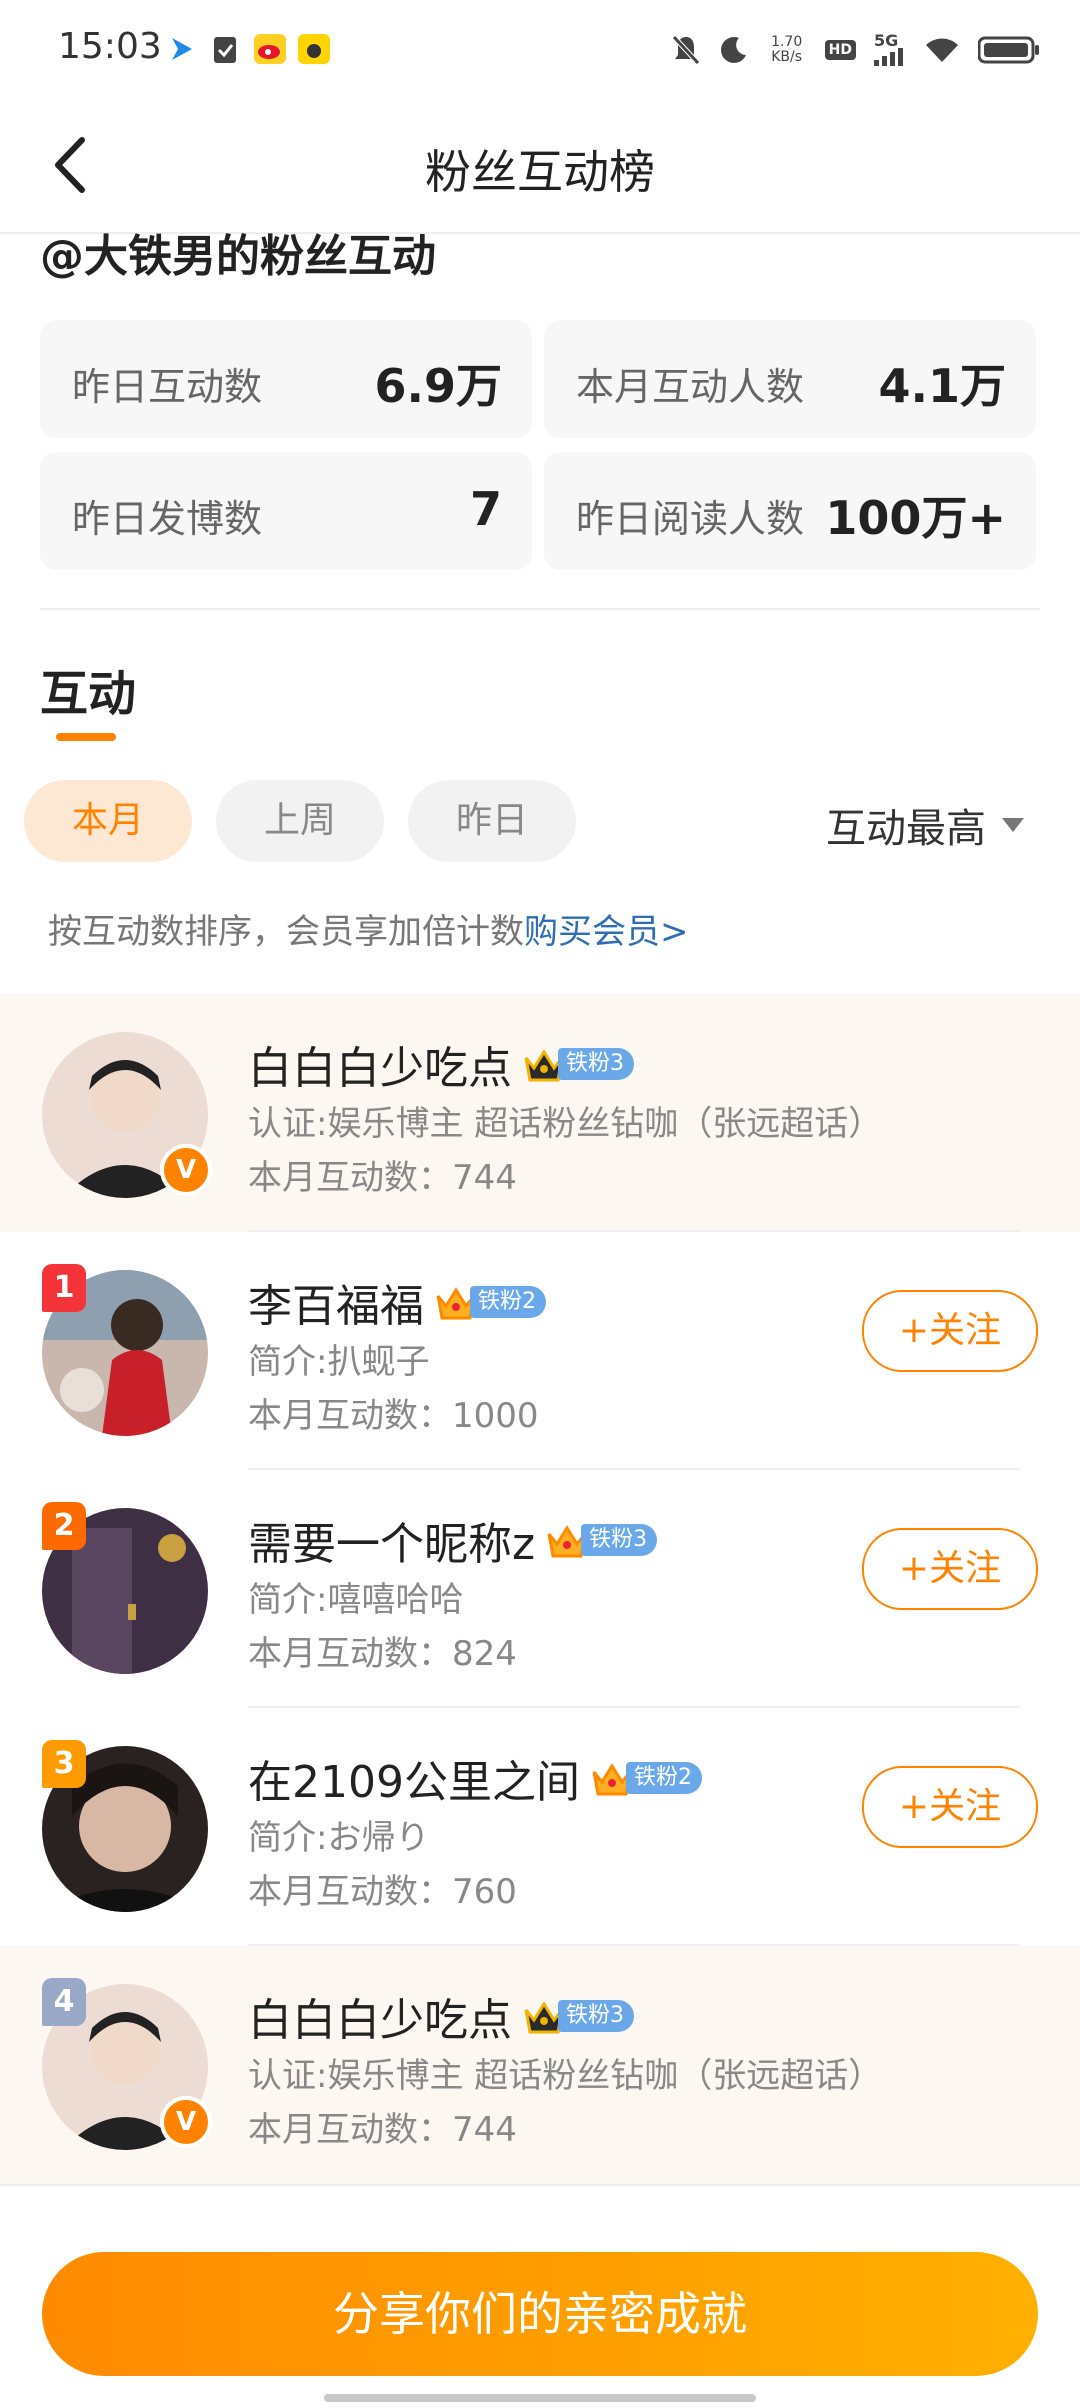 The image size is (1080, 2408). I want to click on stat-label: 昨日发博数, so click(167, 519).